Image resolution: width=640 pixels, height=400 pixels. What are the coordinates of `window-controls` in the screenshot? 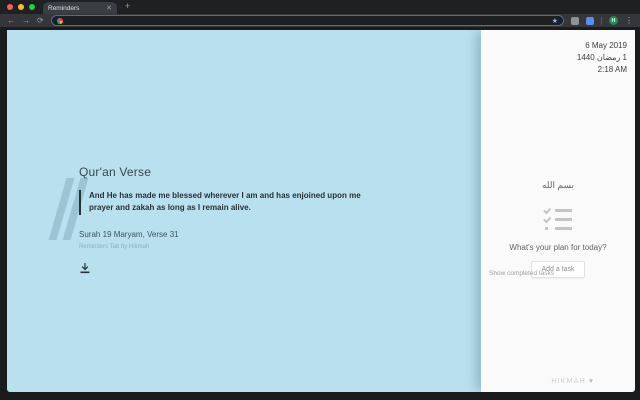 It's located at (21, 9).